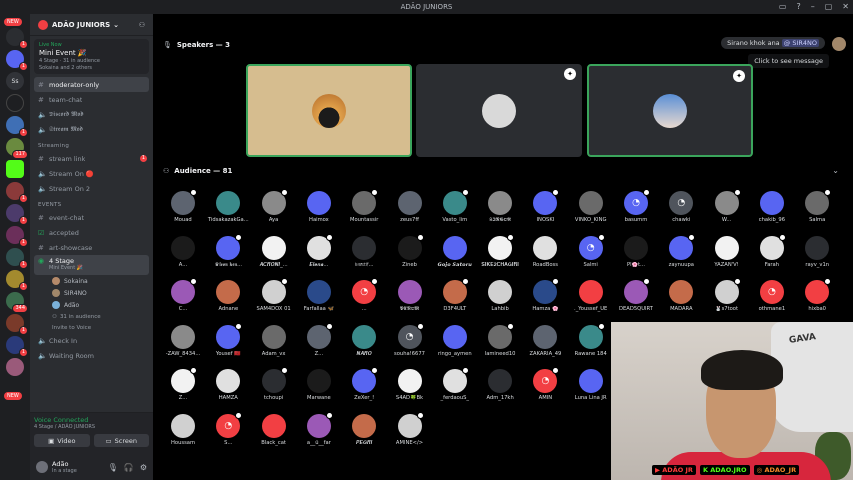 This screenshot has height=480, width=853. What do you see at coordinates (91, 232) in the screenshot?
I see `channel-accepted: ☑ accepted` at bounding box center [91, 232].